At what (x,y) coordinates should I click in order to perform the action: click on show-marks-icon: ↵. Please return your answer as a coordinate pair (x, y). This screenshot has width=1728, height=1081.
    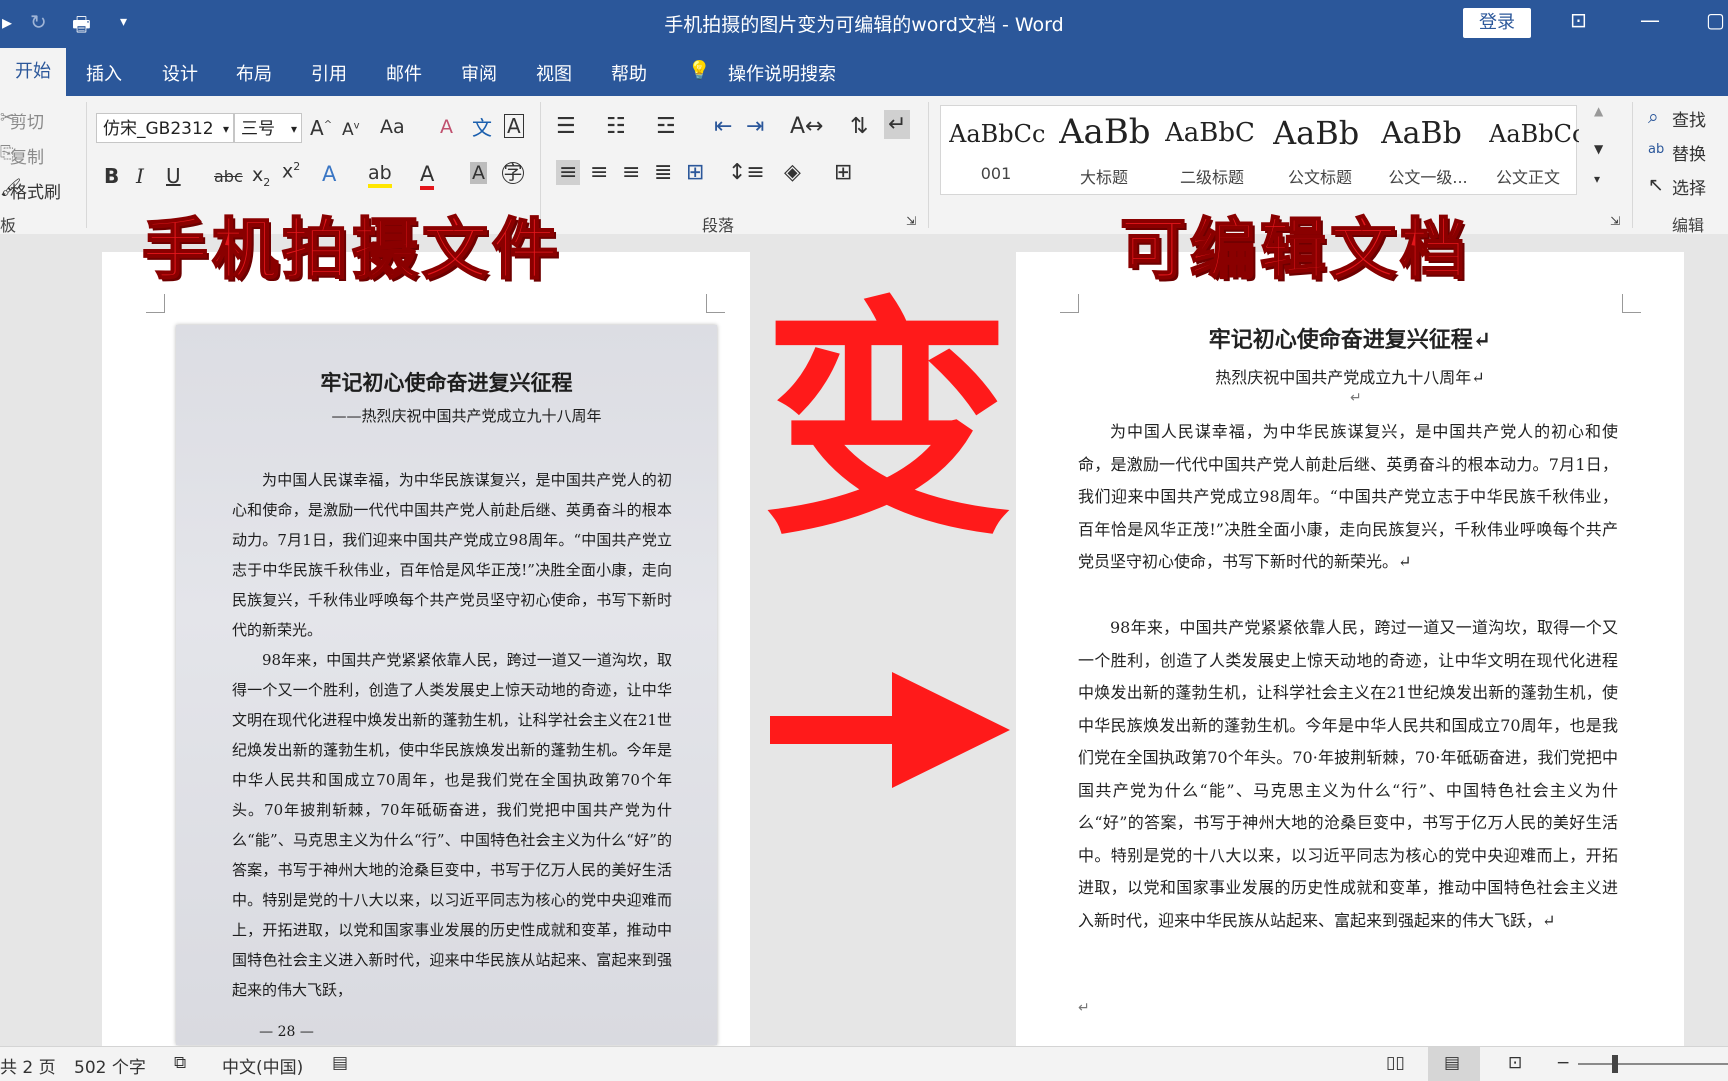
    Looking at the image, I should click on (897, 124).